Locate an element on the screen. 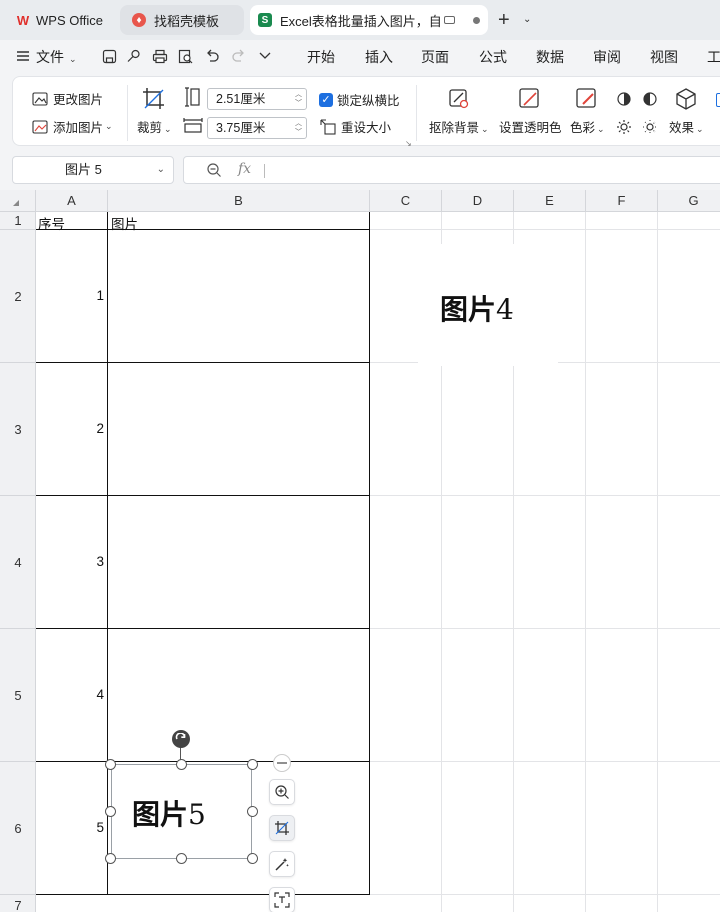 The image size is (720, 912). resize-handle-bottom-left is located at coordinates (110, 858).